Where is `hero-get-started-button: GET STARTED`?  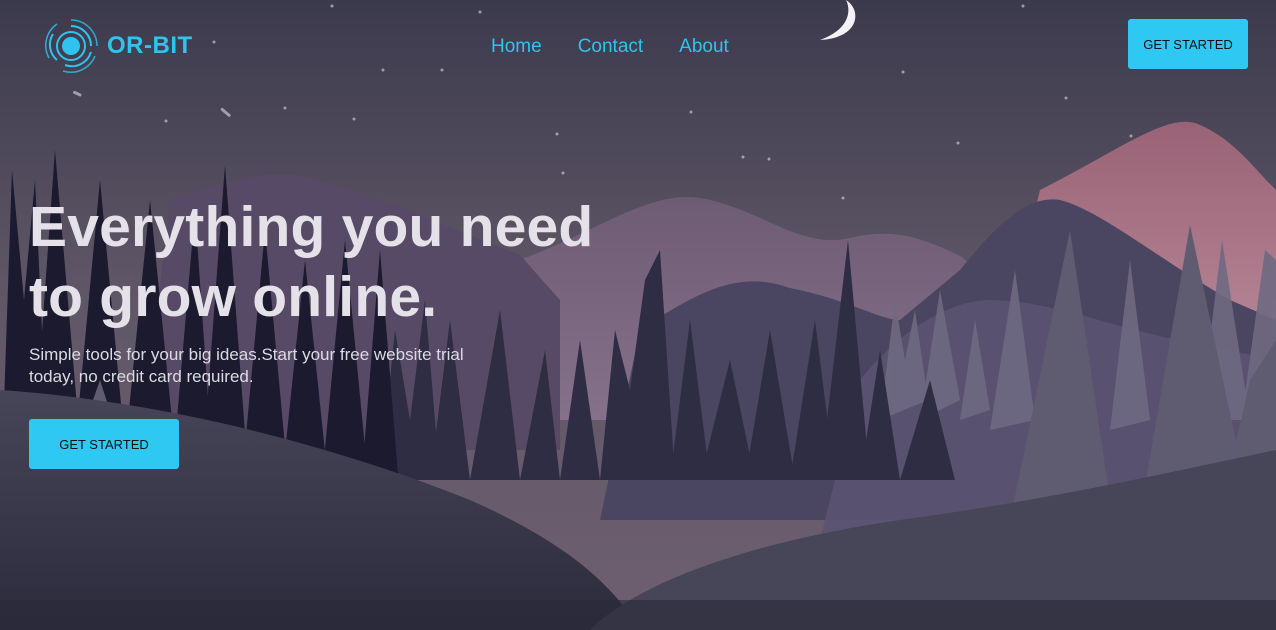 hero-get-started-button: GET STARTED is located at coordinates (104, 444).